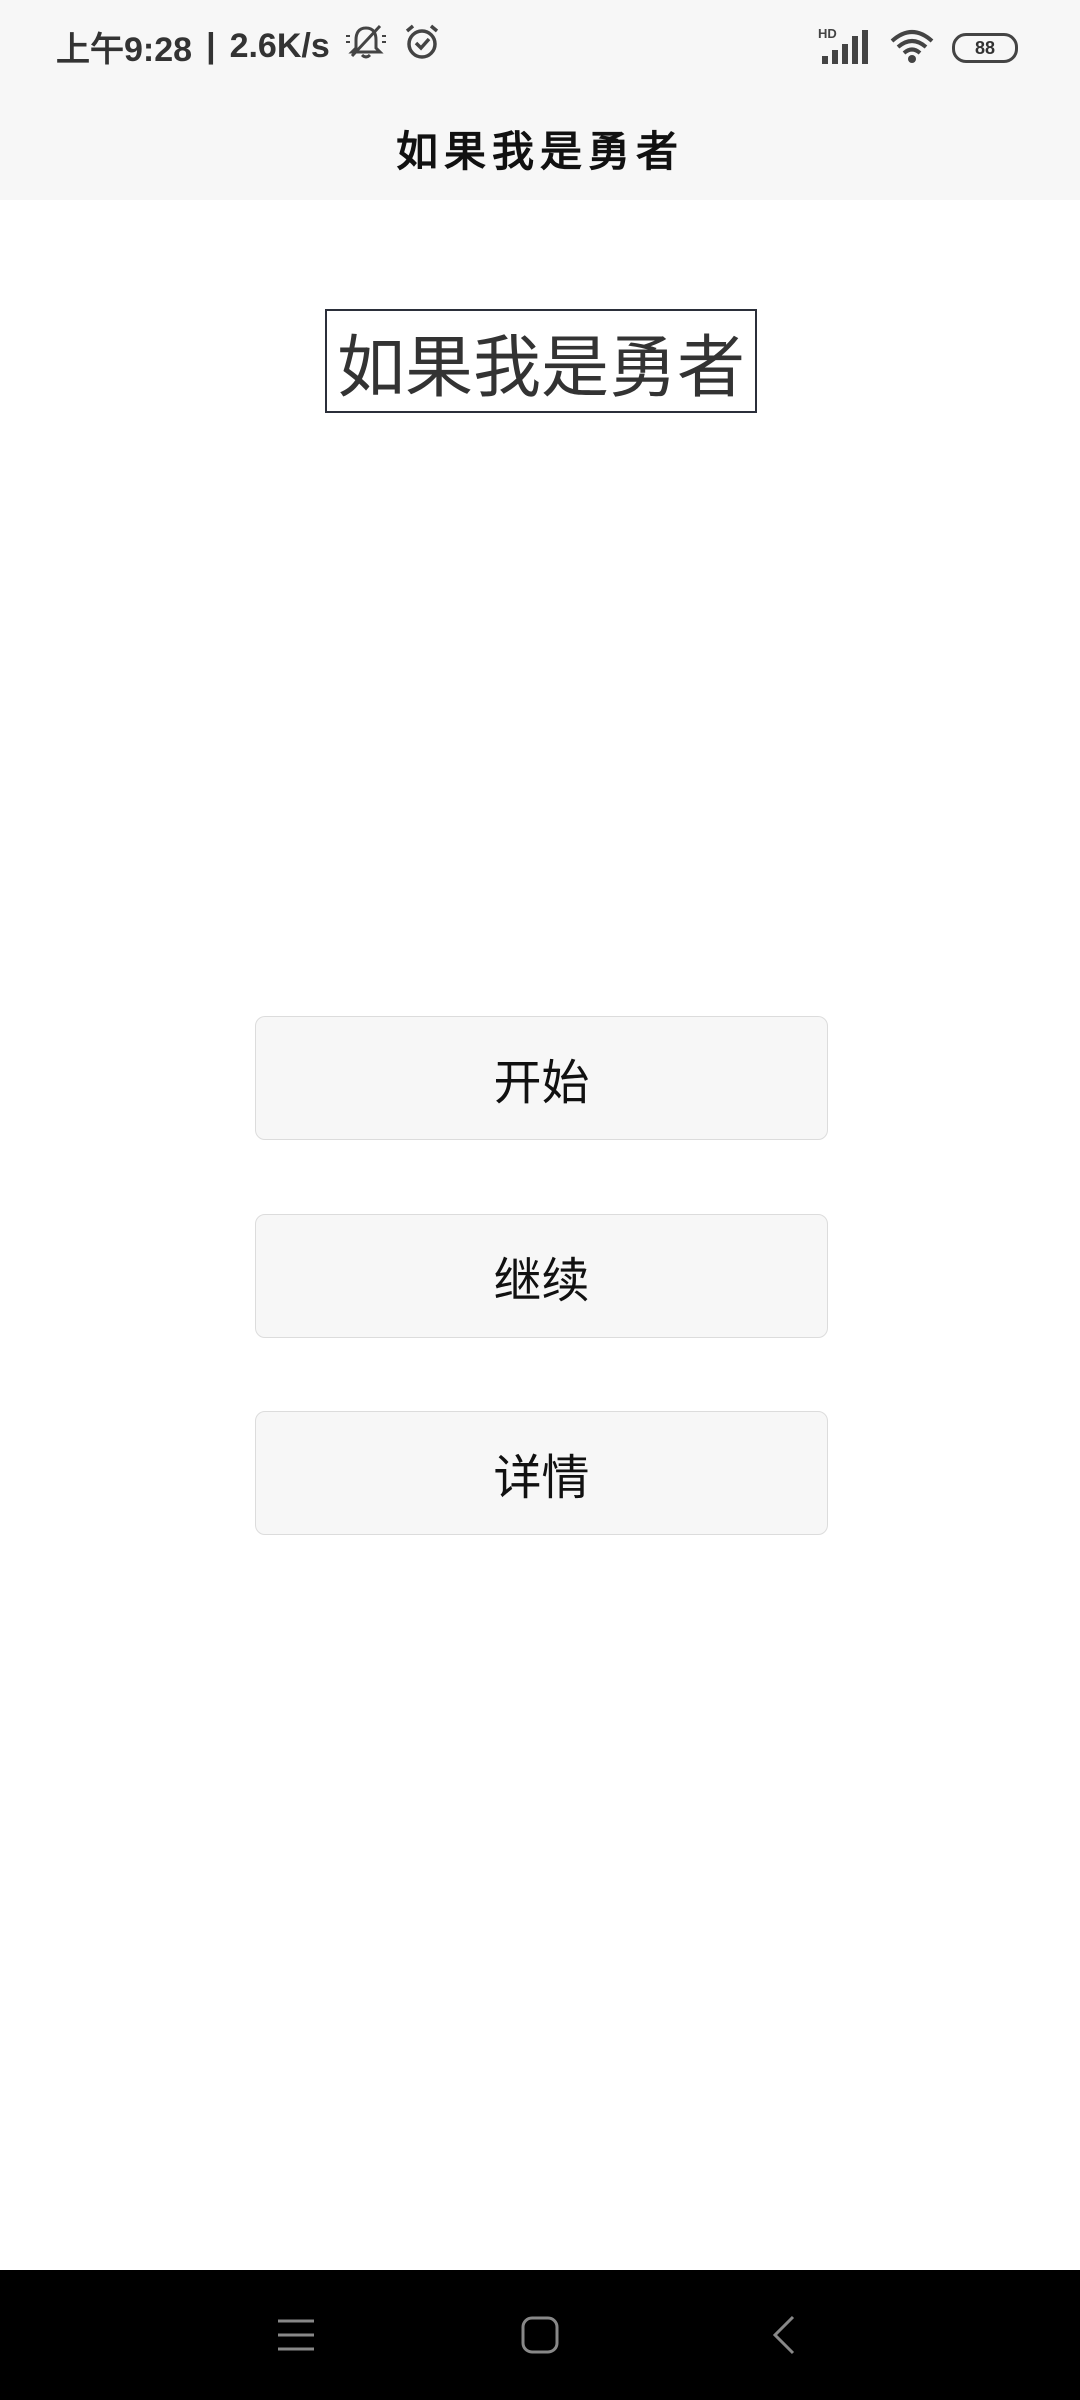 The image size is (1080, 2400). What do you see at coordinates (366, 46) in the screenshot?
I see `mute-icon` at bounding box center [366, 46].